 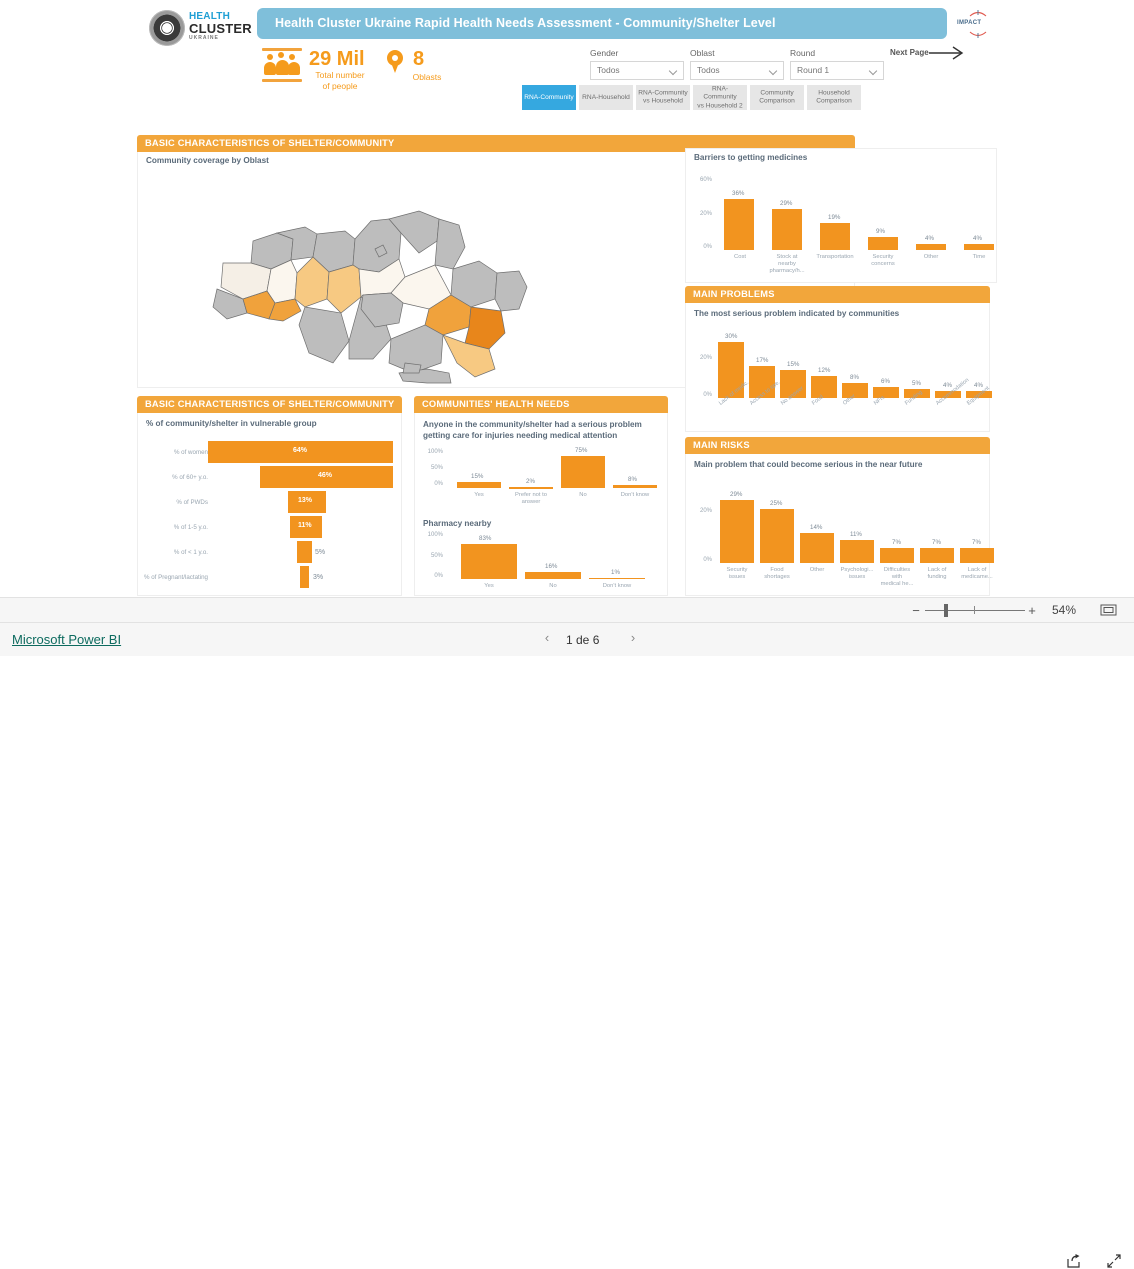 I want to click on microsoft-power-bi-link: Microsoft Power BI, so click(x=66, y=639).